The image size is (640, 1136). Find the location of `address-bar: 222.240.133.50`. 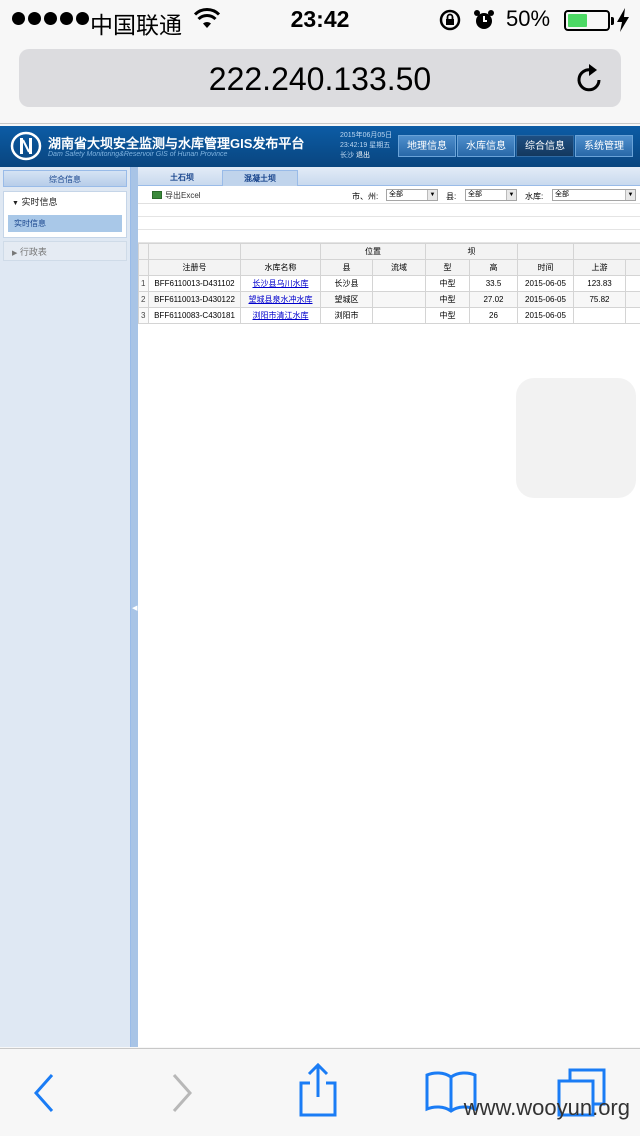

address-bar: 222.240.133.50 is located at coordinates (320, 78).